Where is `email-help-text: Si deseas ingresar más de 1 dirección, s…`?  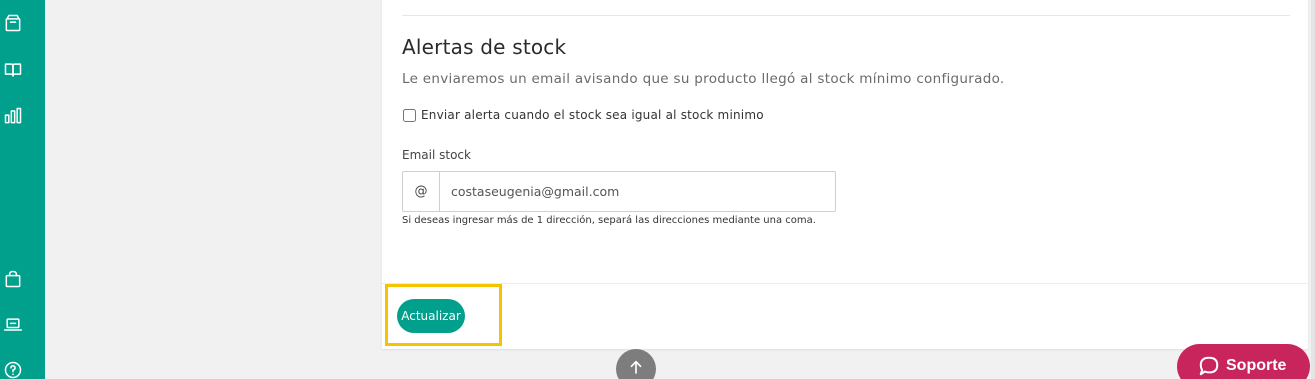 email-help-text: Si deseas ingresar más de 1 dirección, s… is located at coordinates (609, 220).